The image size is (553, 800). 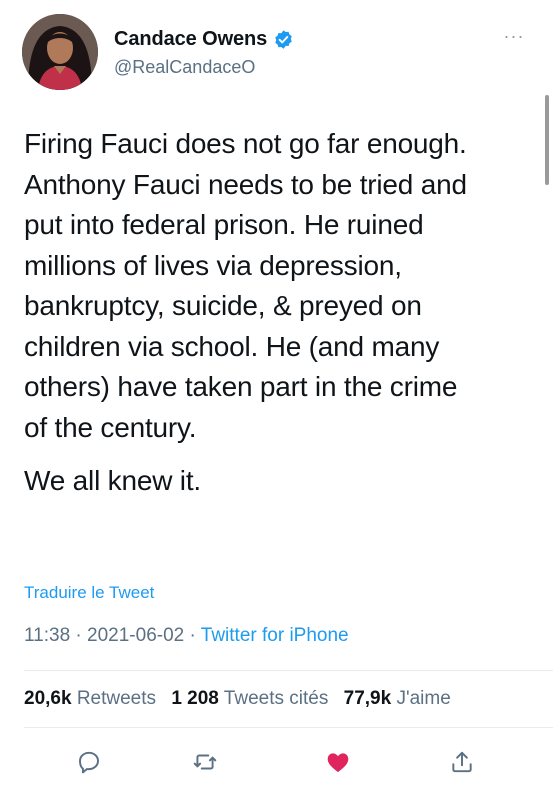 I want to click on retweets-count: 20,6k, so click(x=48, y=698).